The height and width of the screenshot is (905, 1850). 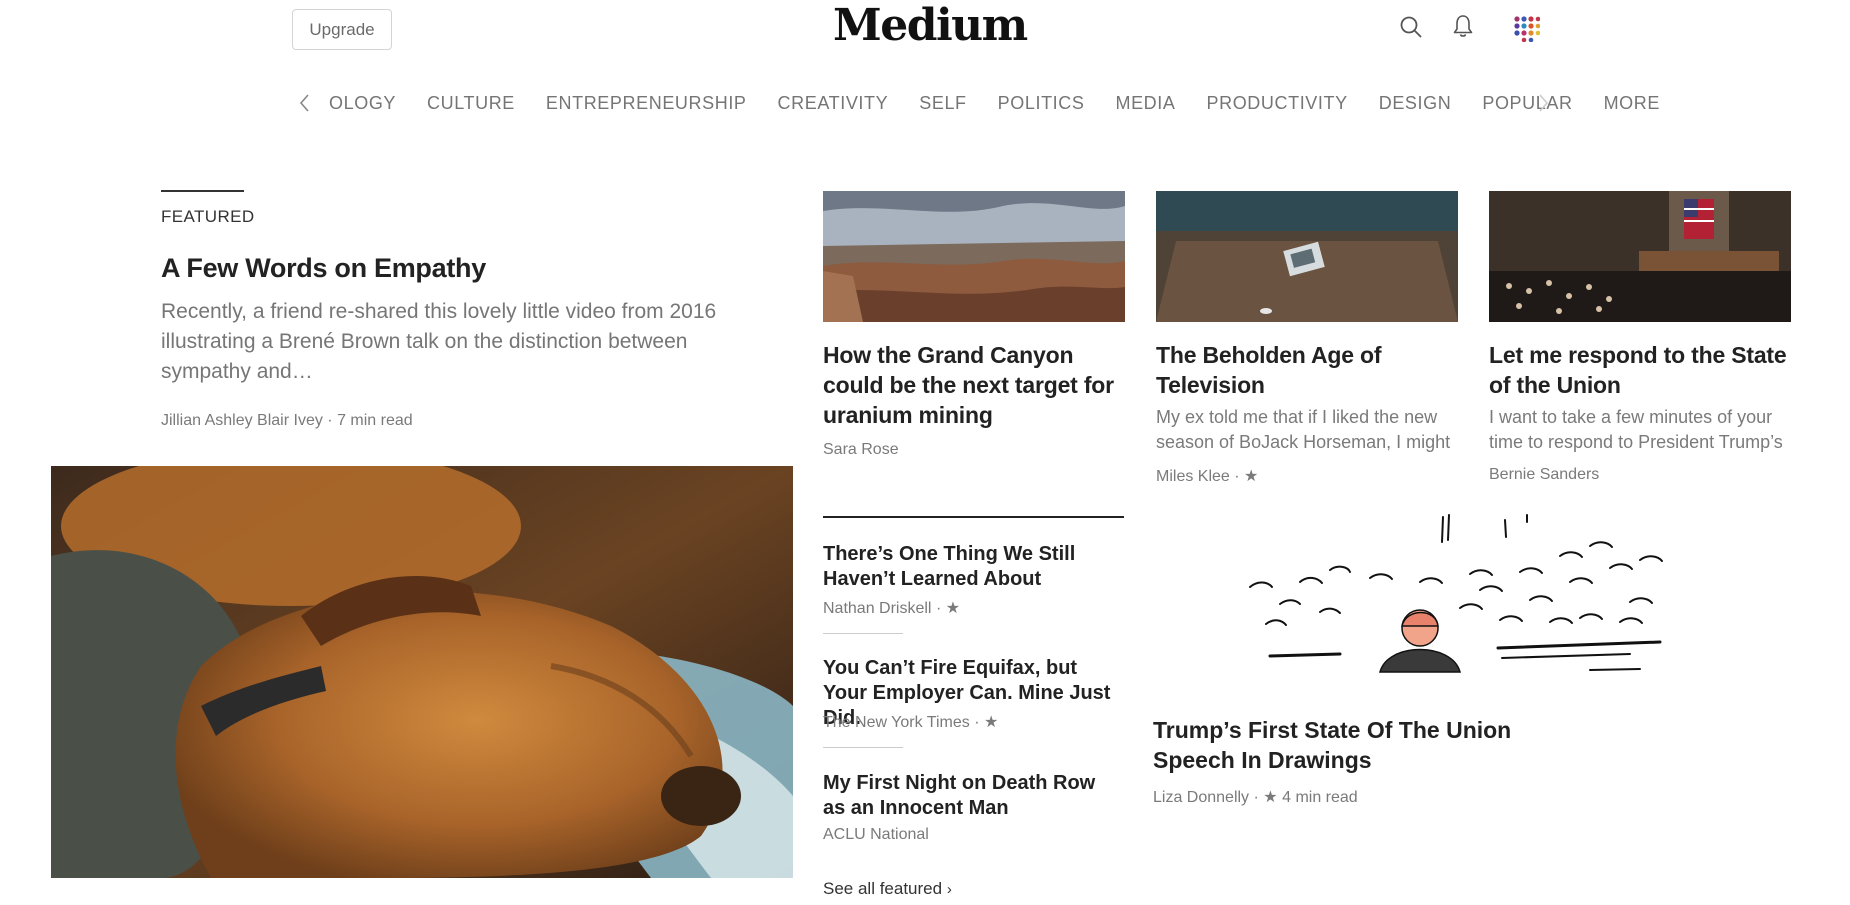 I want to click on topic-politics: POLITICS, so click(x=1041, y=103).